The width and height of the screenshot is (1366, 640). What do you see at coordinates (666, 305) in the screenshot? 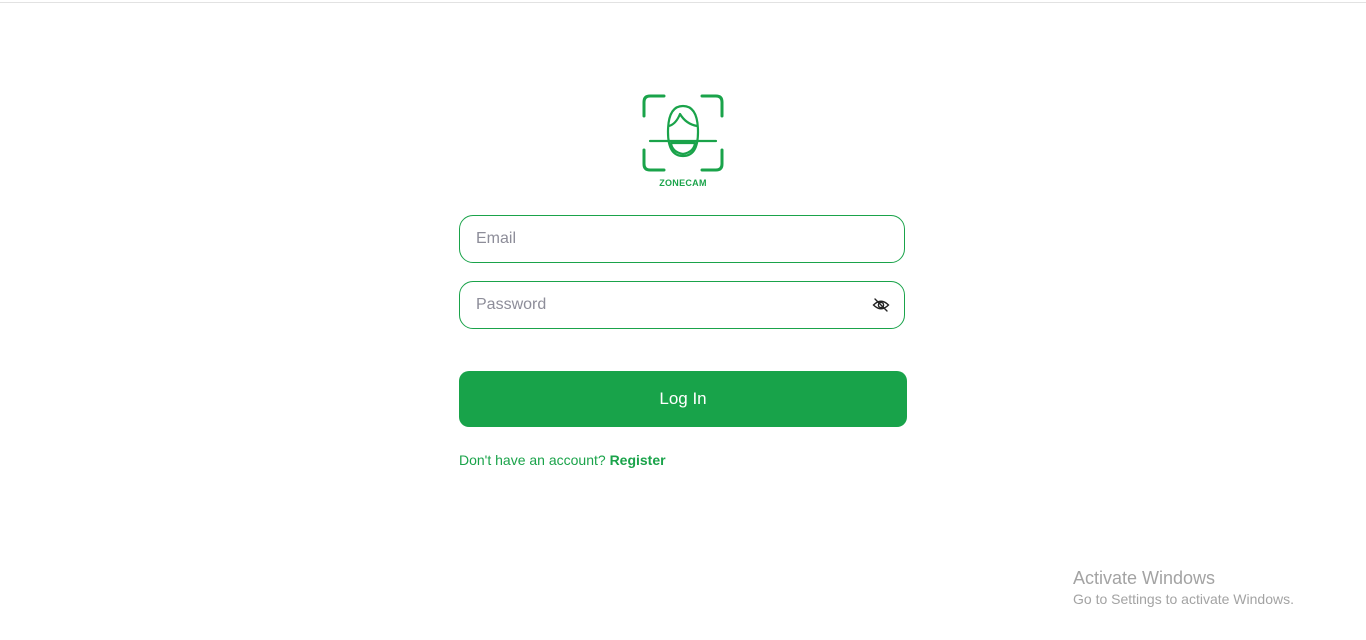
I see `password-input` at bounding box center [666, 305].